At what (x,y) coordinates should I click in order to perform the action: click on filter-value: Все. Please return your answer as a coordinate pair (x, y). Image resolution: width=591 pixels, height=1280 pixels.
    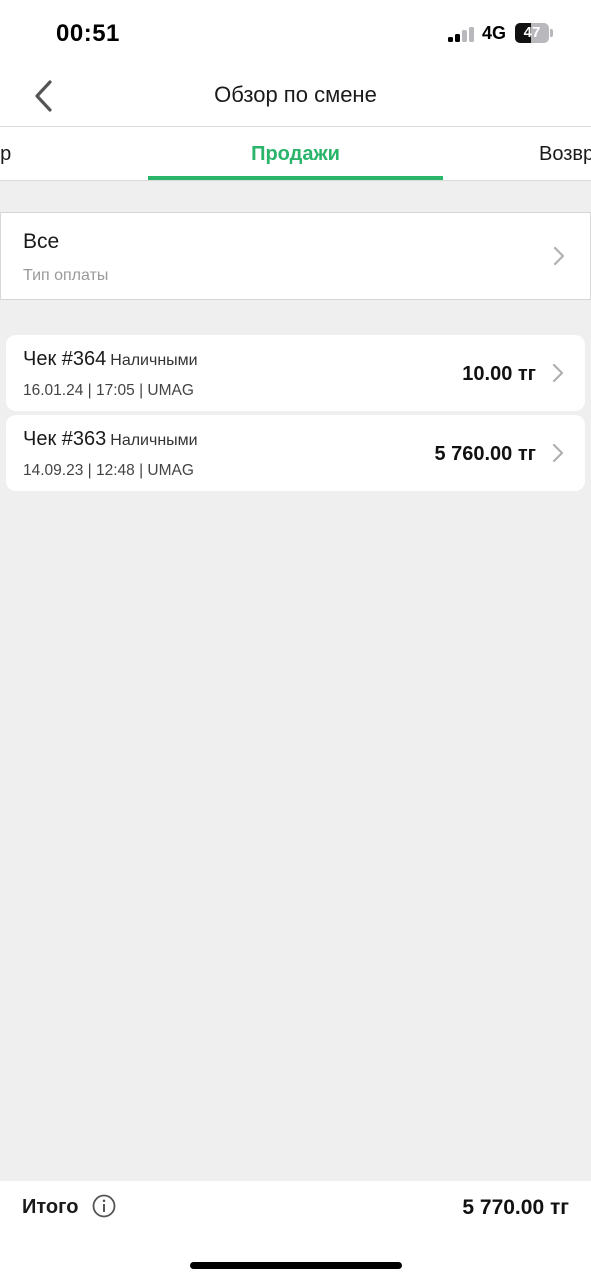
    Looking at the image, I should click on (41, 241).